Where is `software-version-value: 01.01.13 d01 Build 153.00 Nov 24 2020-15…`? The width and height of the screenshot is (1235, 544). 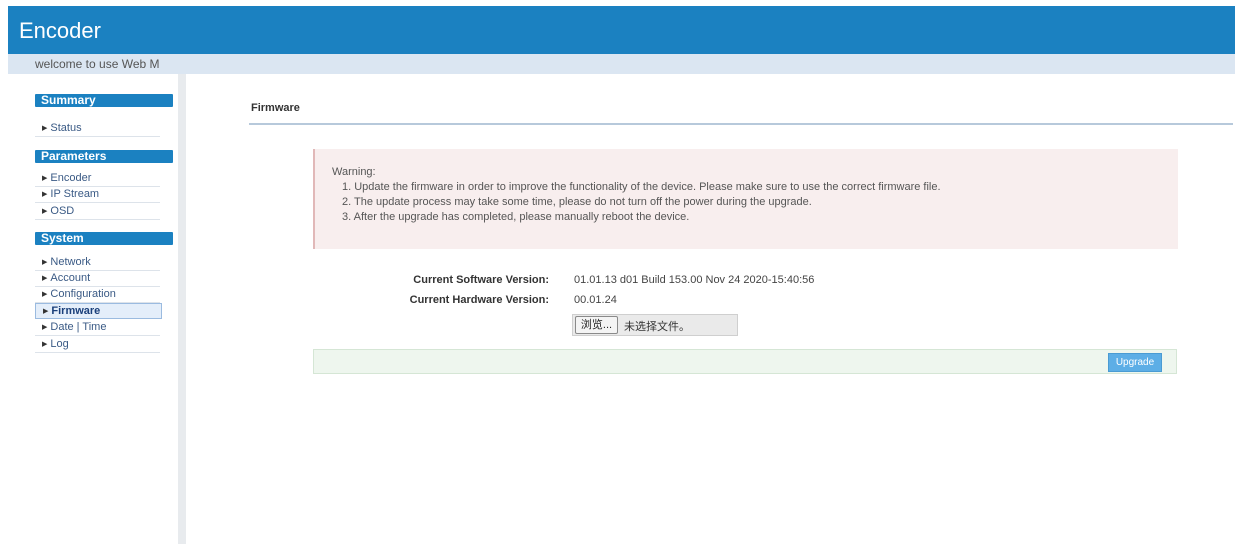 software-version-value: 01.01.13 d01 Build 153.00 Nov 24 2020-15… is located at coordinates (694, 280).